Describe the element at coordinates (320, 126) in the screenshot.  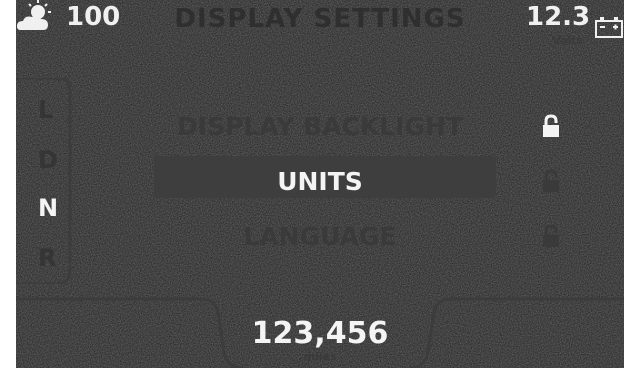
I see `menu-item-display-backlight: DISPLAY BACKLIGHT` at that location.